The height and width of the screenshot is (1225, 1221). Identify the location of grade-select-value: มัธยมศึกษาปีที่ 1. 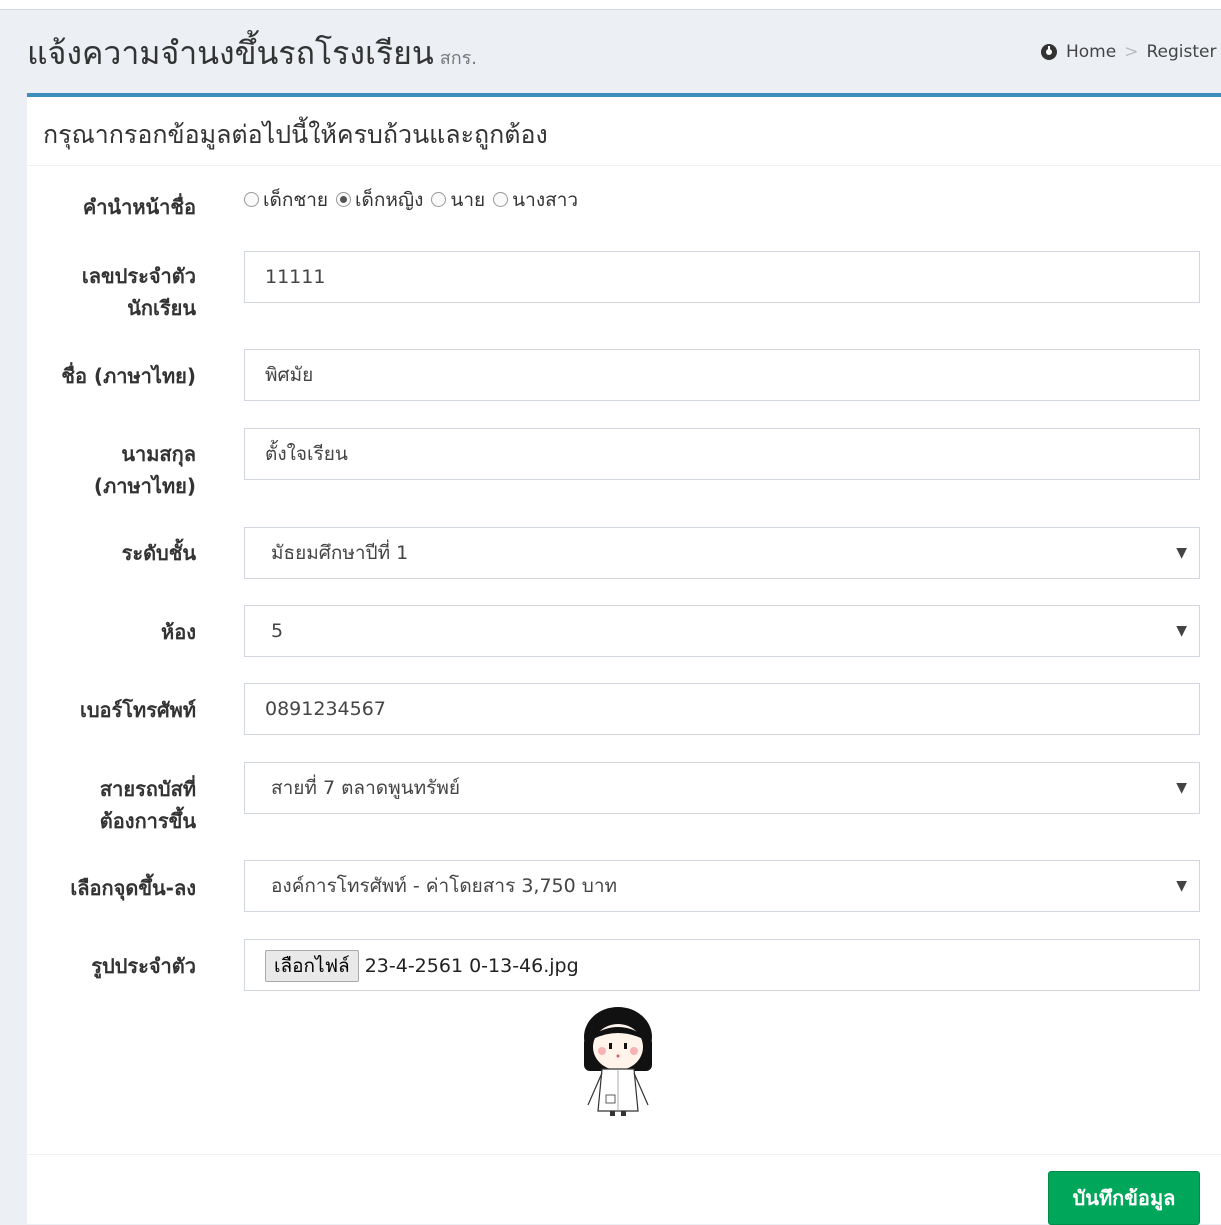
(340, 553).